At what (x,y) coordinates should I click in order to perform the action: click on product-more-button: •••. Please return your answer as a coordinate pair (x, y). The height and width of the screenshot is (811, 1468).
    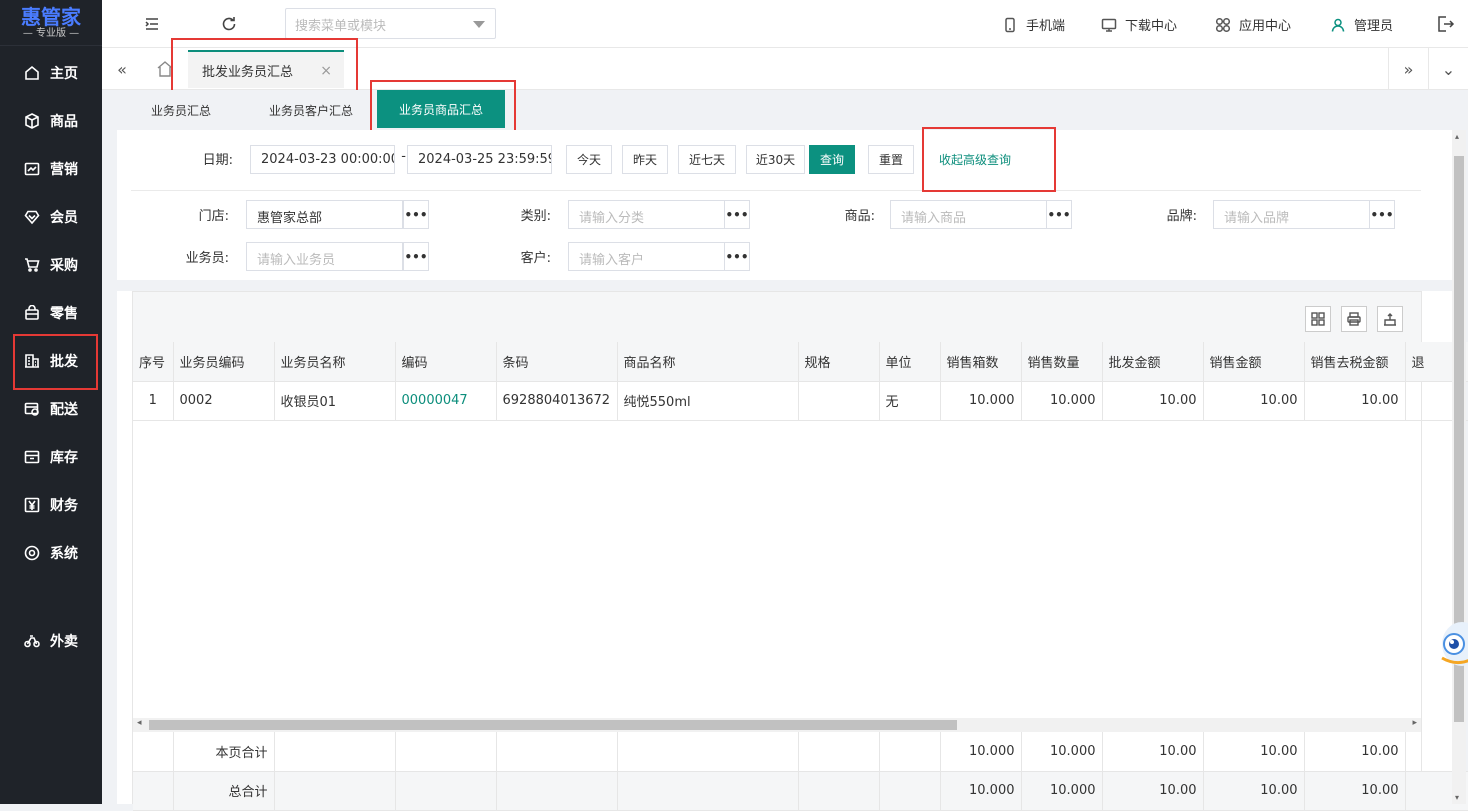
    Looking at the image, I should click on (1059, 214).